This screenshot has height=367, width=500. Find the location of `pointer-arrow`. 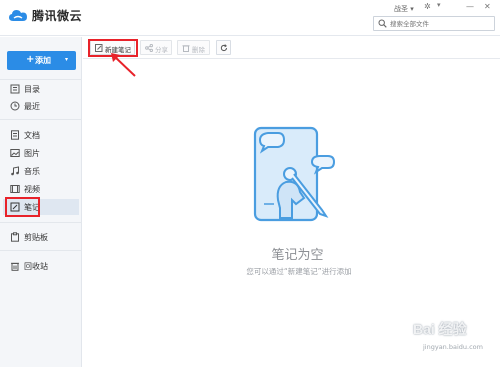

pointer-arrow is located at coordinates (123, 65).